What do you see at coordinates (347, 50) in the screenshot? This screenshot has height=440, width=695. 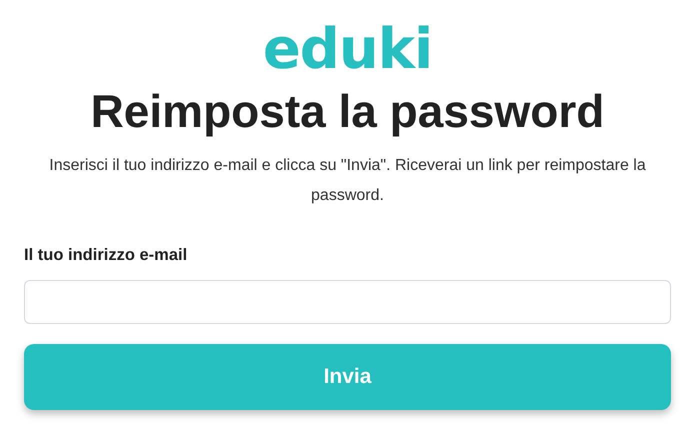 I see `logo: eduki` at bounding box center [347, 50].